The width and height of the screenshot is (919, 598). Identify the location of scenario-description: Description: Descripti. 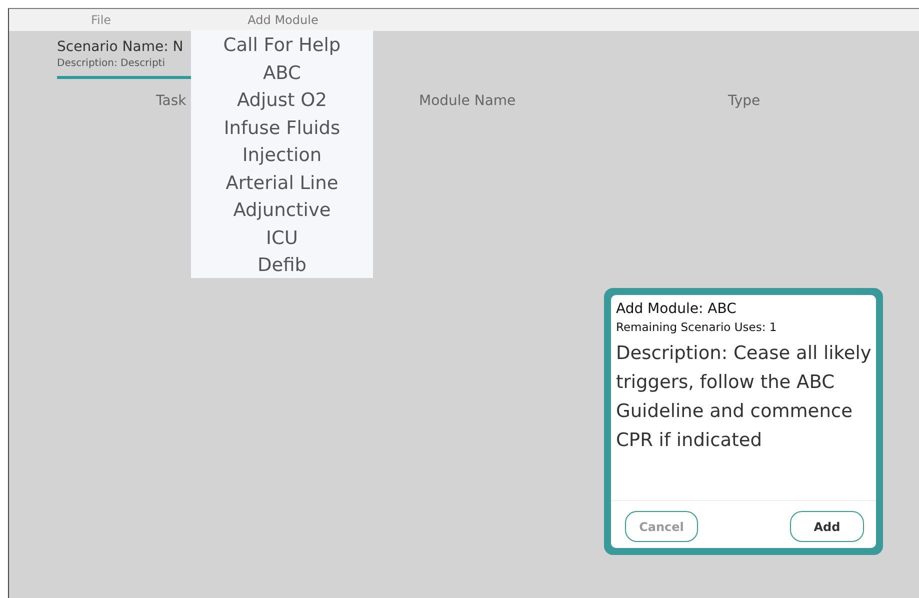
(111, 64).